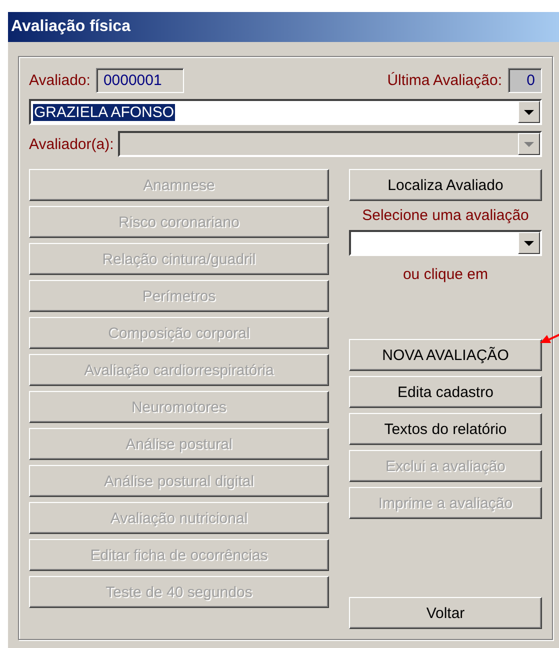 The image size is (559, 648). What do you see at coordinates (70, 27) in the screenshot?
I see `window-title: Avaliação física` at bounding box center [70, 27].